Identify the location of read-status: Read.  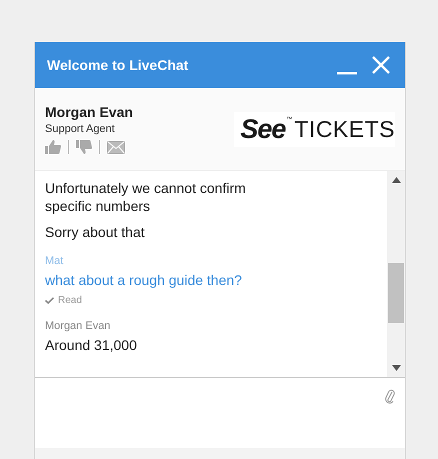
(70, 300).